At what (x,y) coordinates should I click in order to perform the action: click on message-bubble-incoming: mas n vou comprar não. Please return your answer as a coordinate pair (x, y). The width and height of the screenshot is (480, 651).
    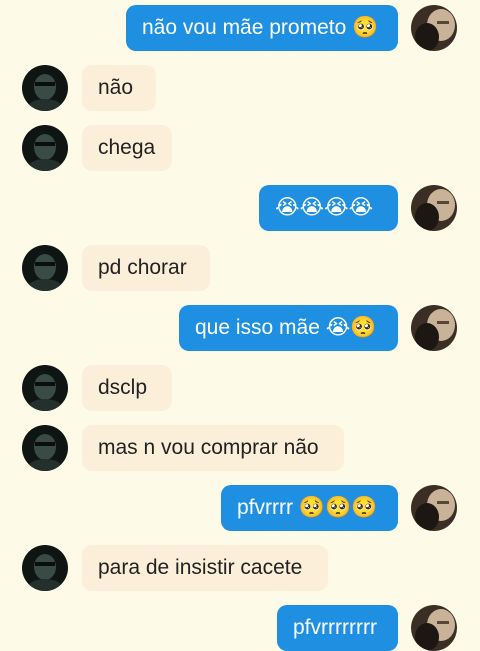
    Looking at the image, I should click on (213, 448).